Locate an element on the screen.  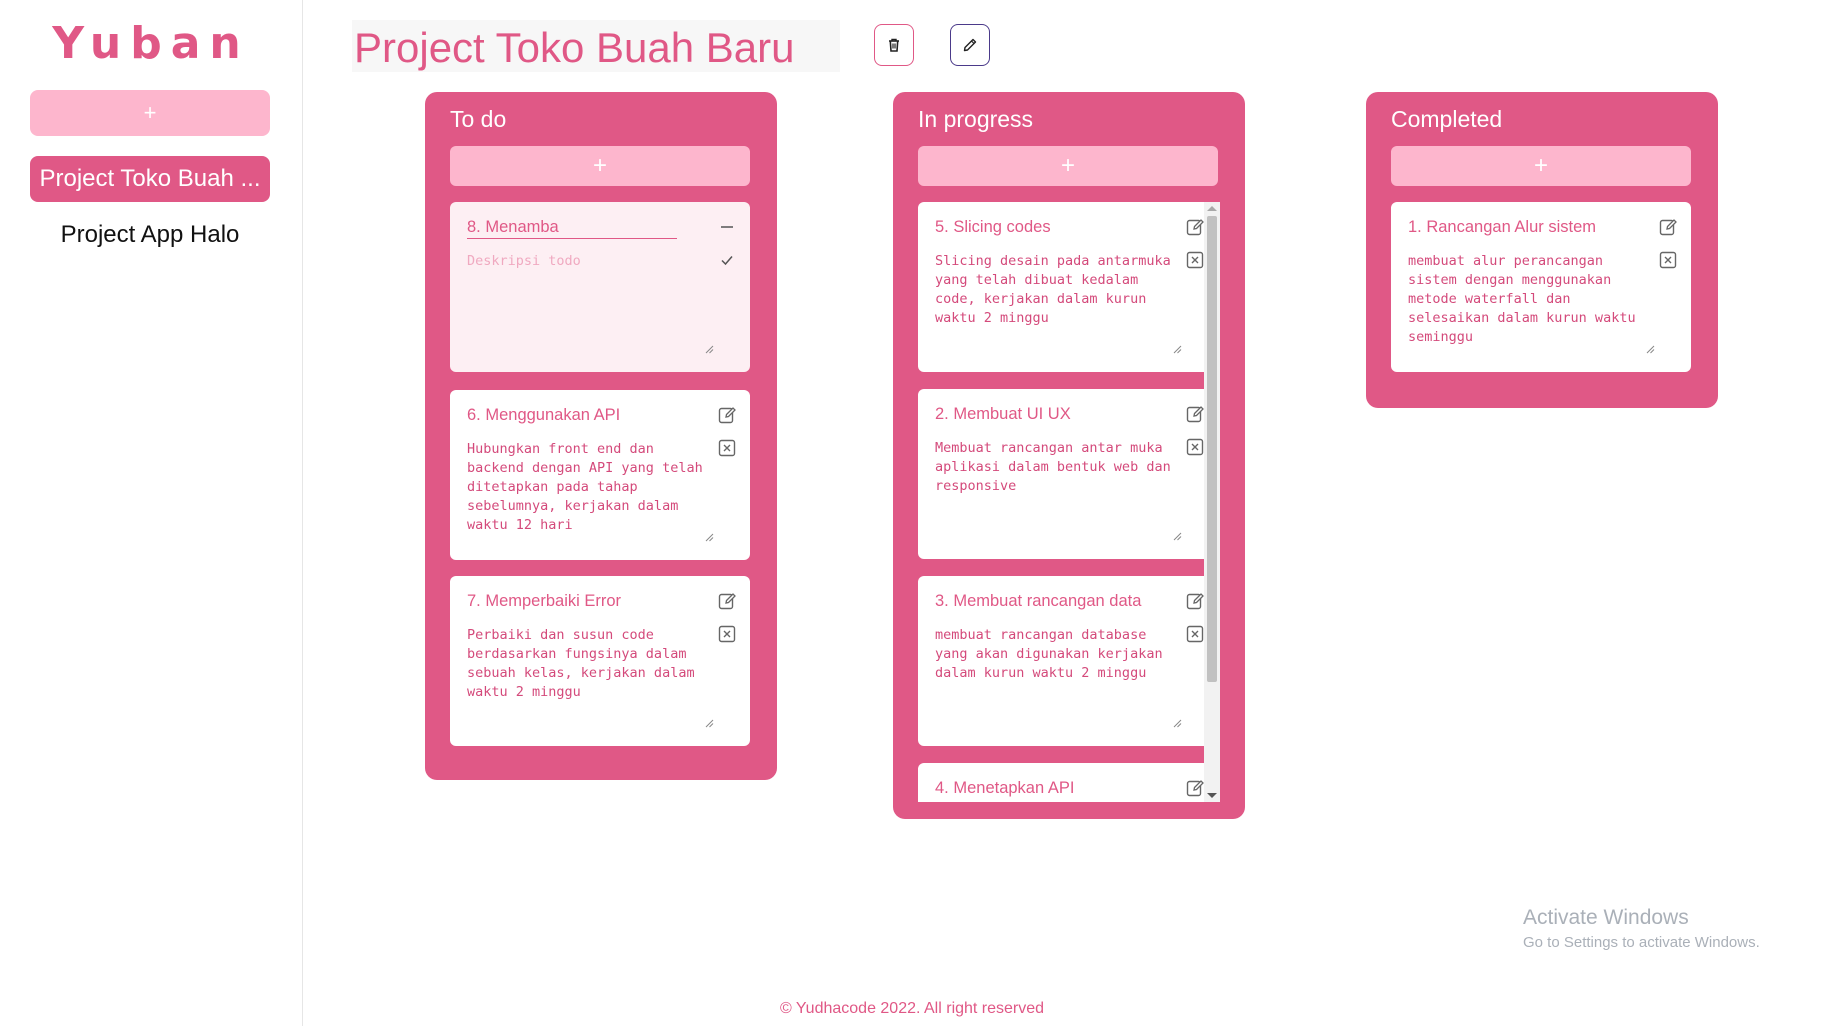
card-title: 2. Membuat UI UX is located at coordinates (1003, 414).